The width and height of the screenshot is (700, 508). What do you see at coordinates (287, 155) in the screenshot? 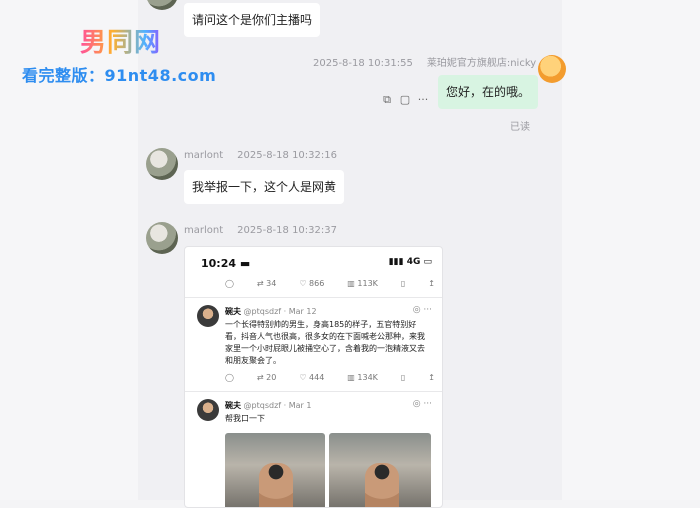
I see `message-time: 2025-8-18 10:32:16` at bounding box center [287, 155].